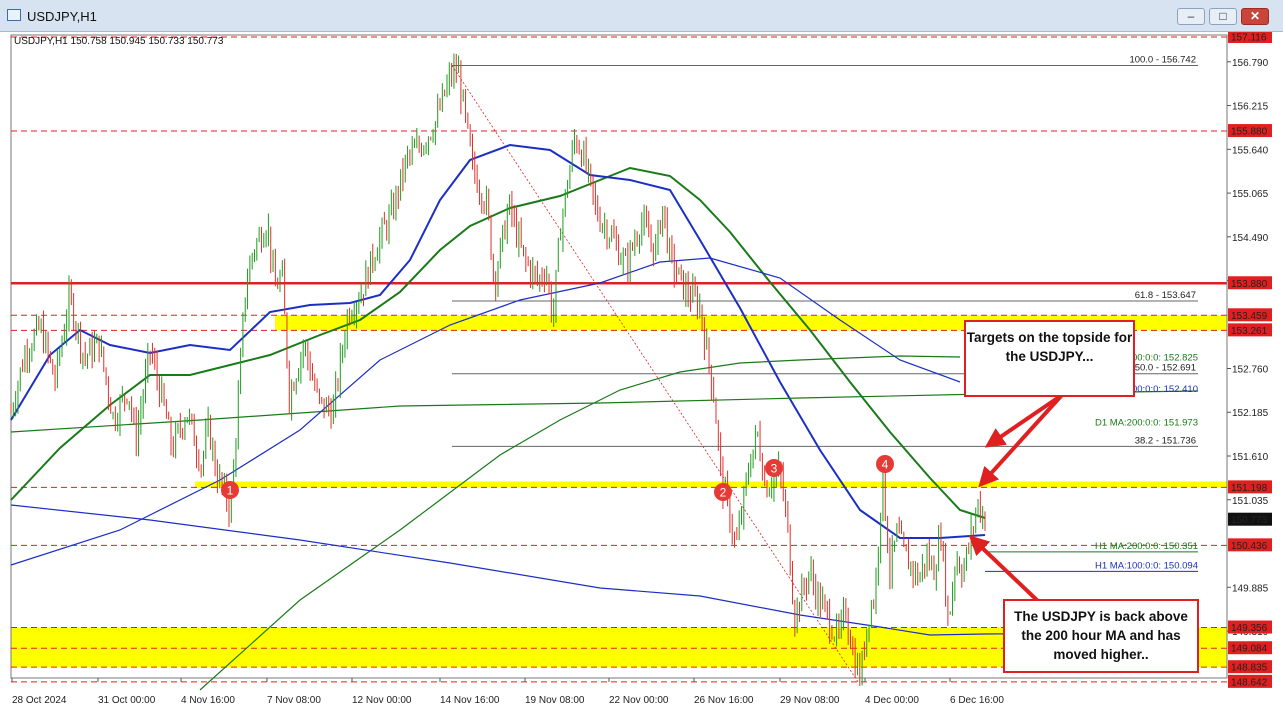 The height and width of the screenshot is (718, 1283). Describe the element at coordinates (885, 465) in the screenshot. I see `swing-marker-label: 4` at that location.